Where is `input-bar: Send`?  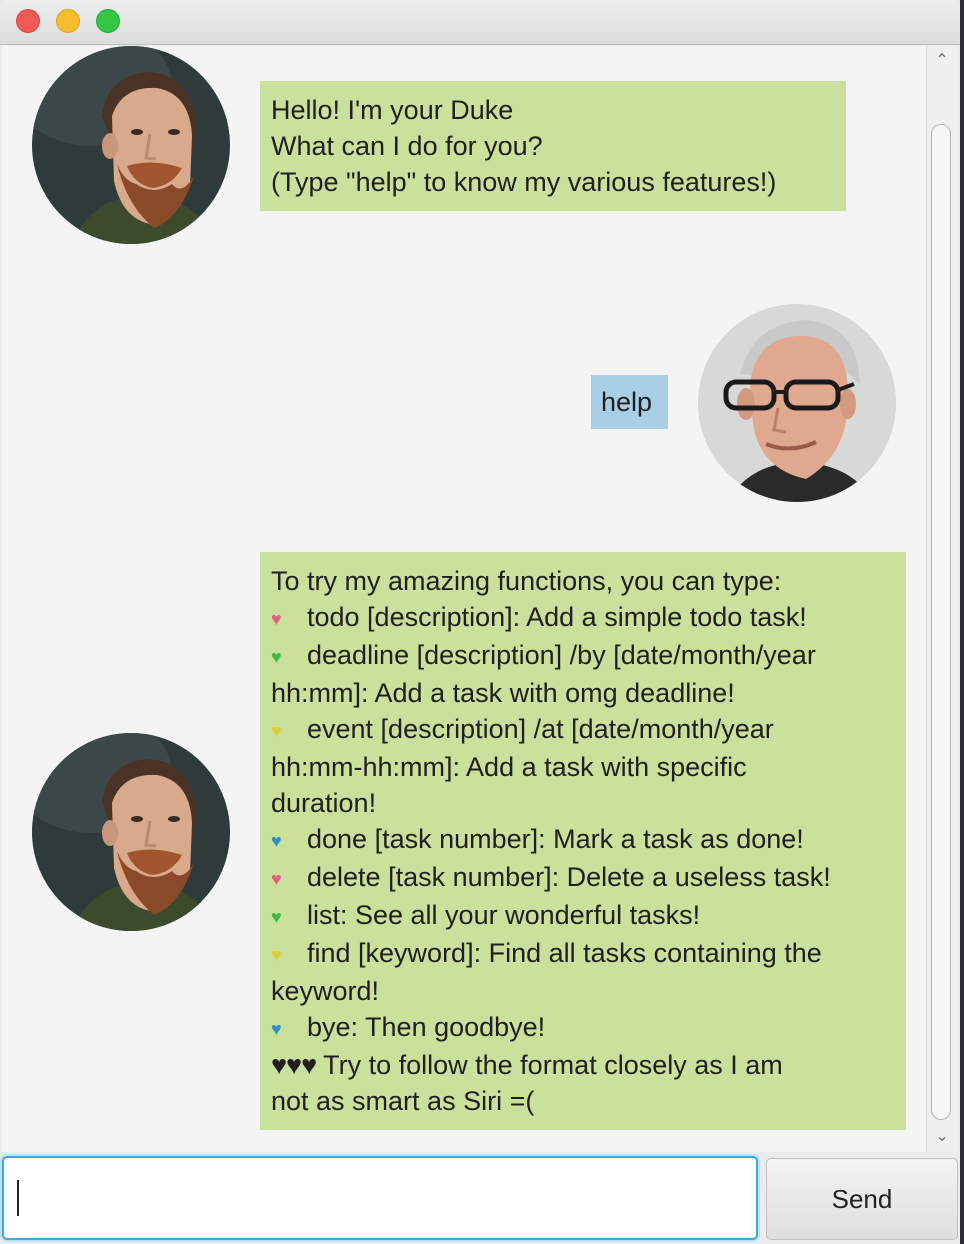 input-bar: Send is located at coordinates (480, 1198).